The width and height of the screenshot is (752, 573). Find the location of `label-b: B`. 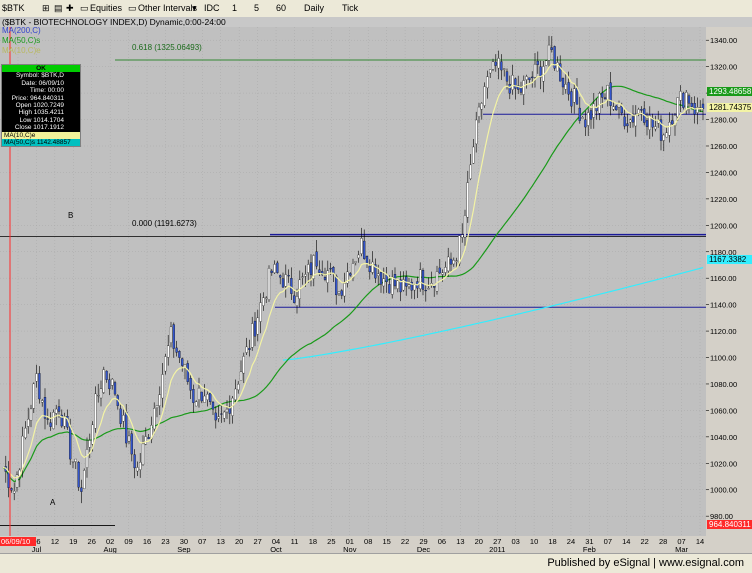

label-b: B is located at coordinates (70, 215).